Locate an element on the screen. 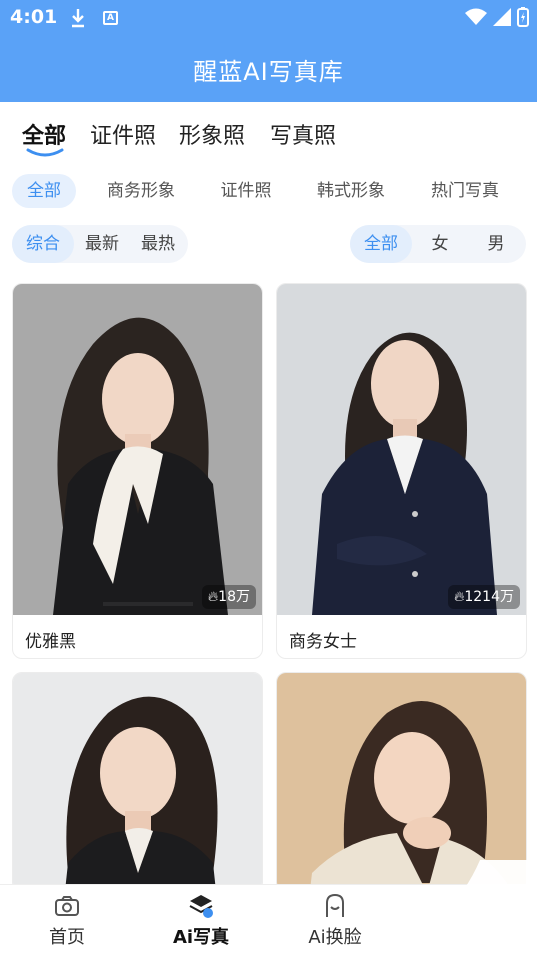 The height and width of the screenshot is (957, 537). portrait-image is located at coordinates (137, 782).